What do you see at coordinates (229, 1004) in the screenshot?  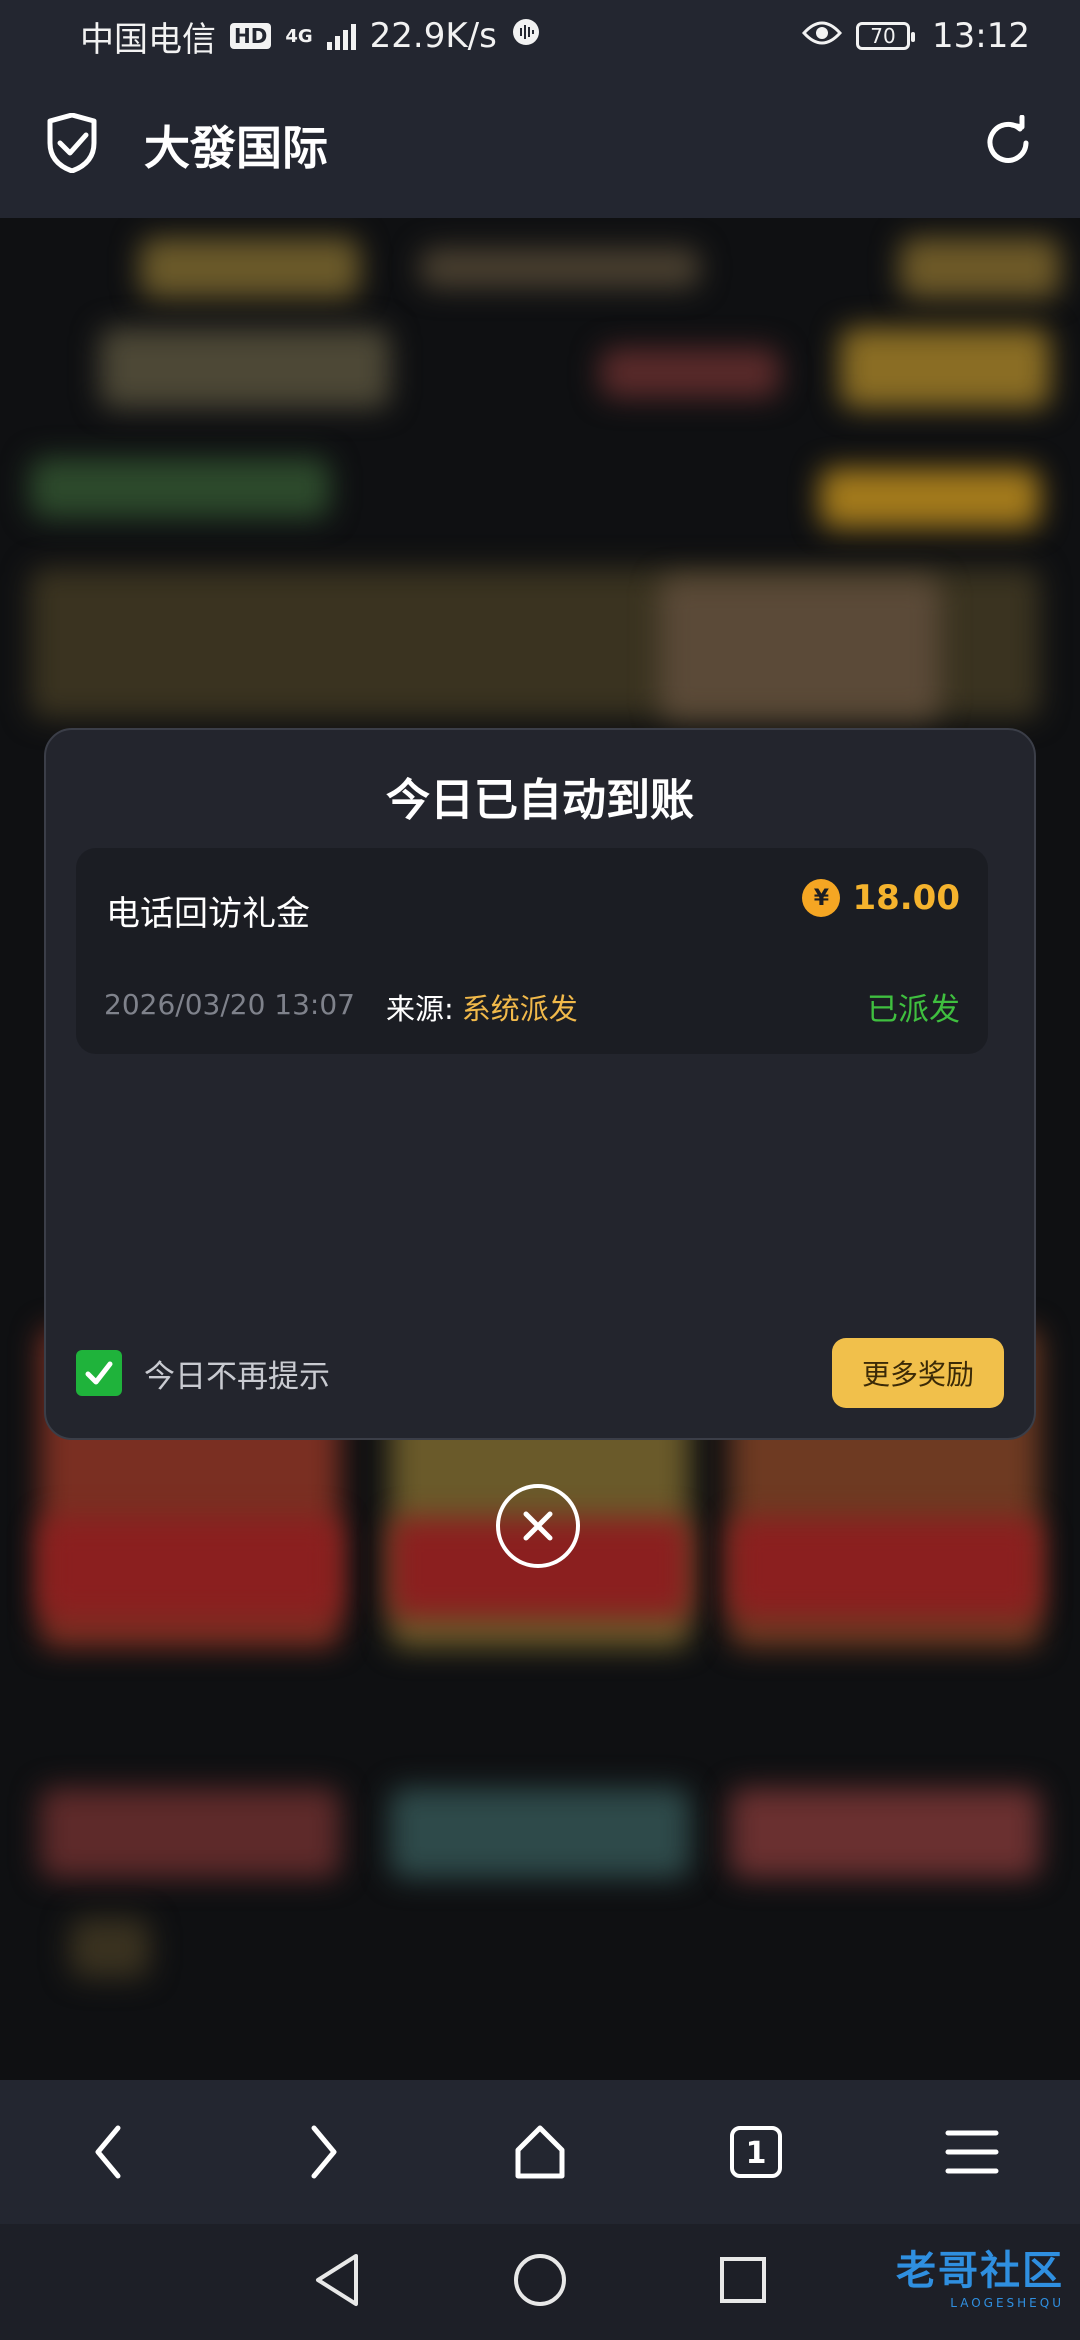 I see `reward-datetime: 2026/03/20 13:07` at bounding box center [229, 1004].